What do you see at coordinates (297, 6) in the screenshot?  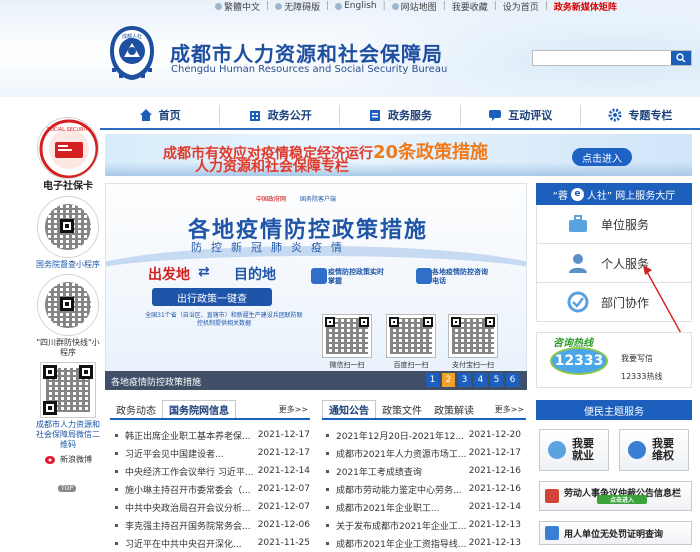 I see `accessibility-link: 无障碍版` at bounding box center [297, 6].